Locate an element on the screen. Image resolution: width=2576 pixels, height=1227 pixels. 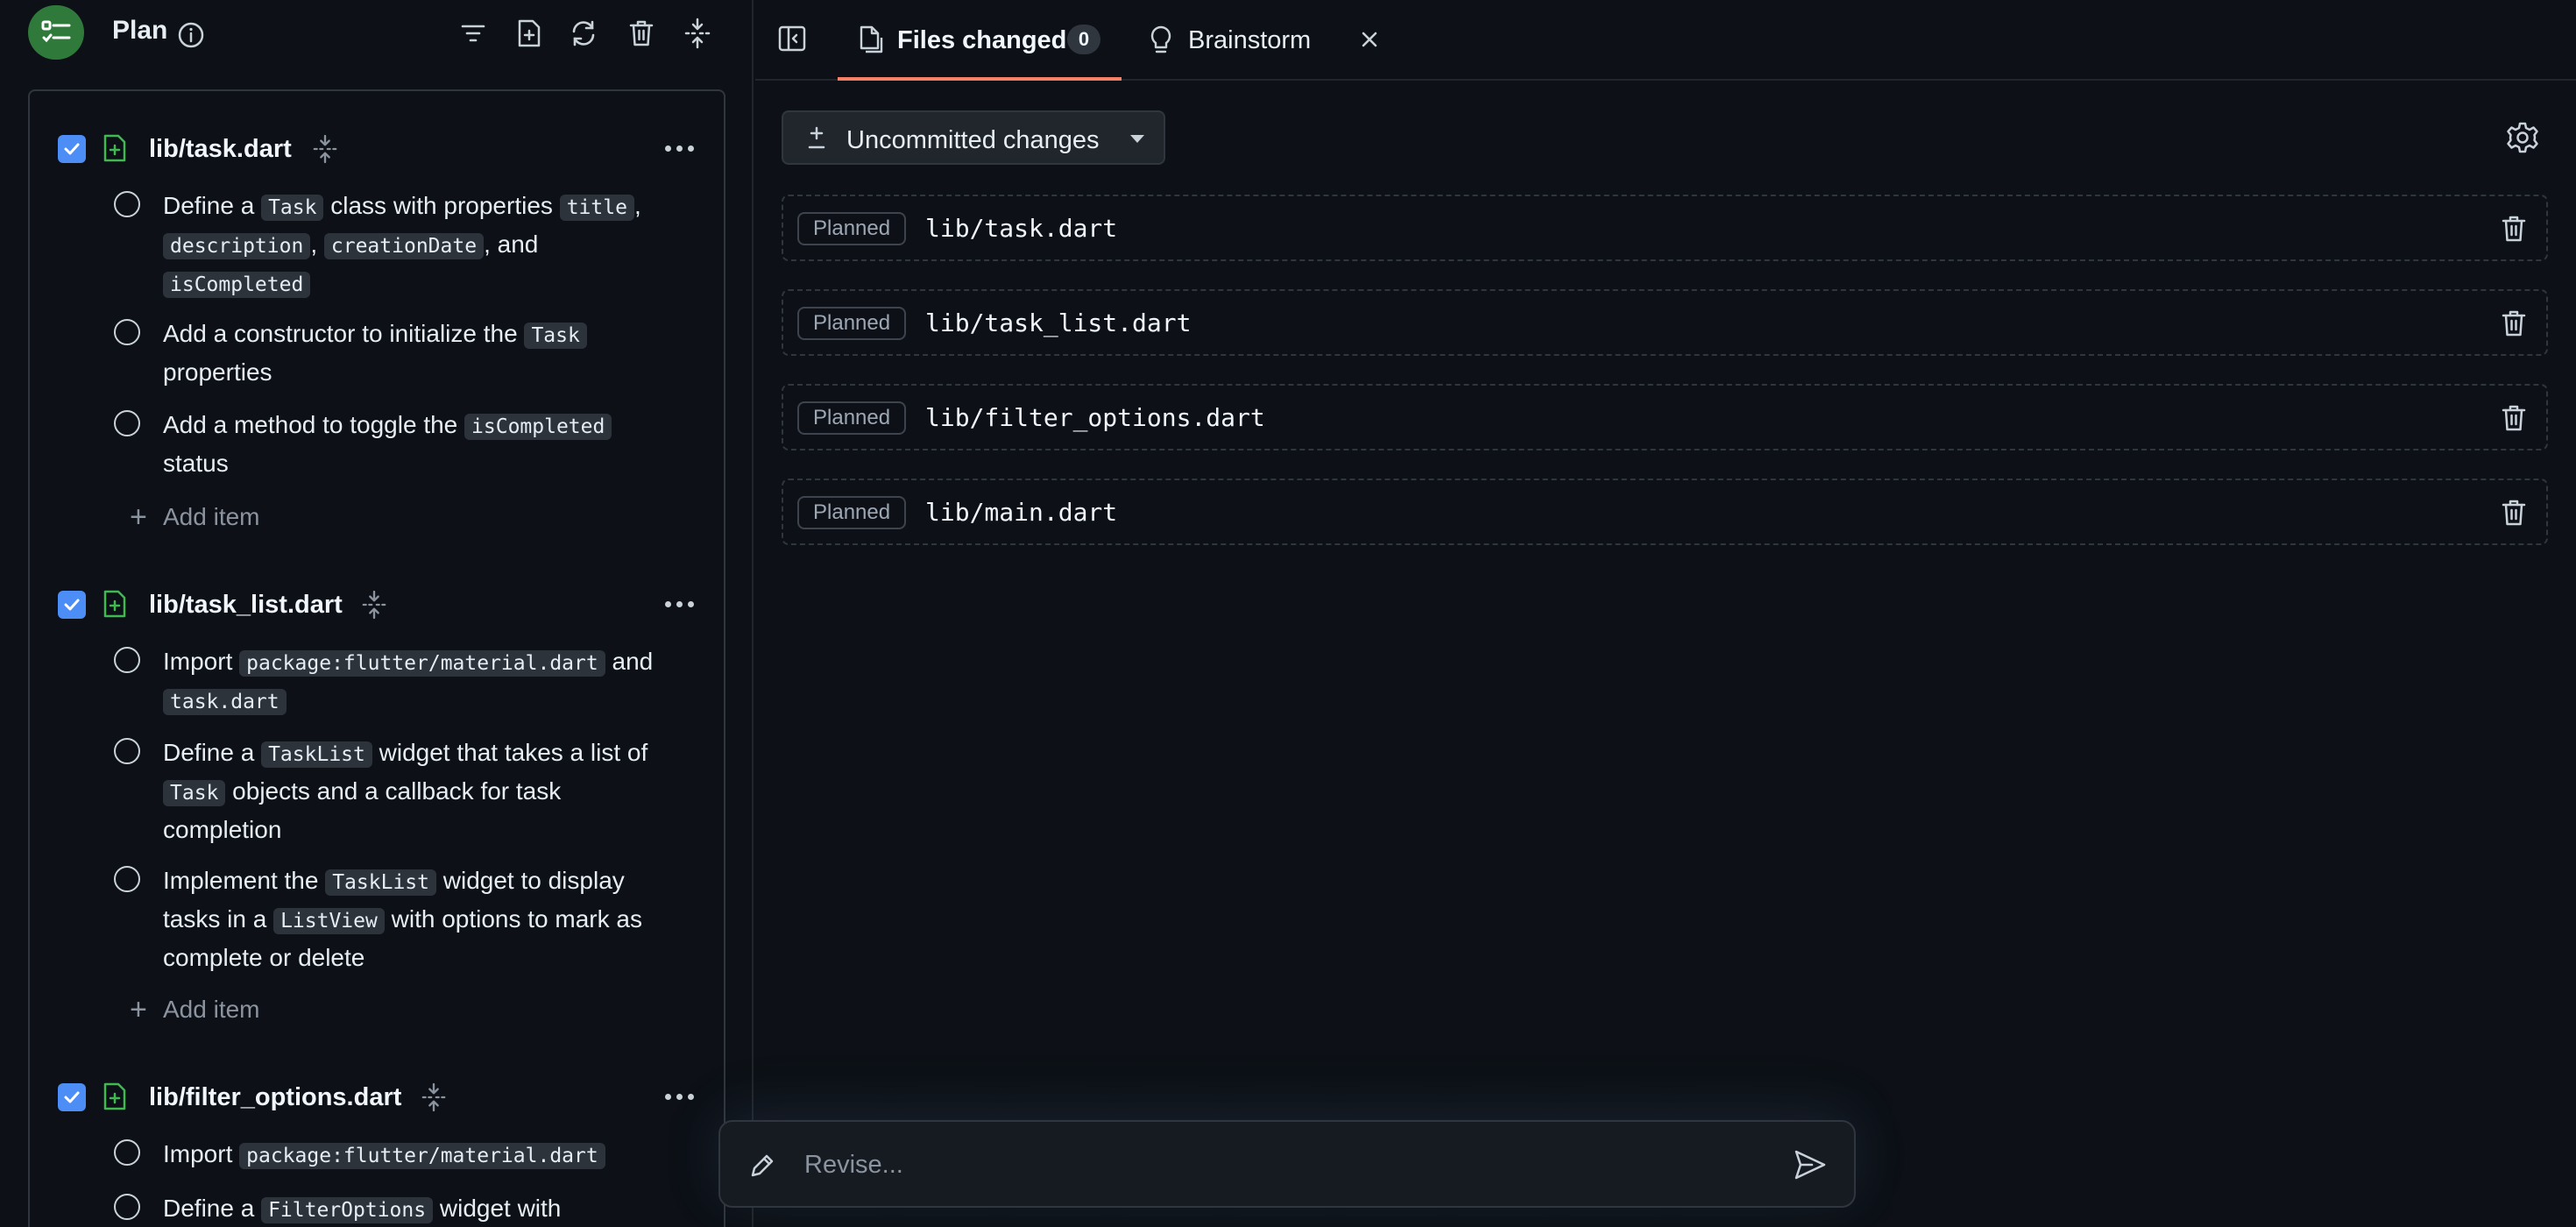
plan-section-header: lib/filter_options.dart is located at coordinates (377, 1096).